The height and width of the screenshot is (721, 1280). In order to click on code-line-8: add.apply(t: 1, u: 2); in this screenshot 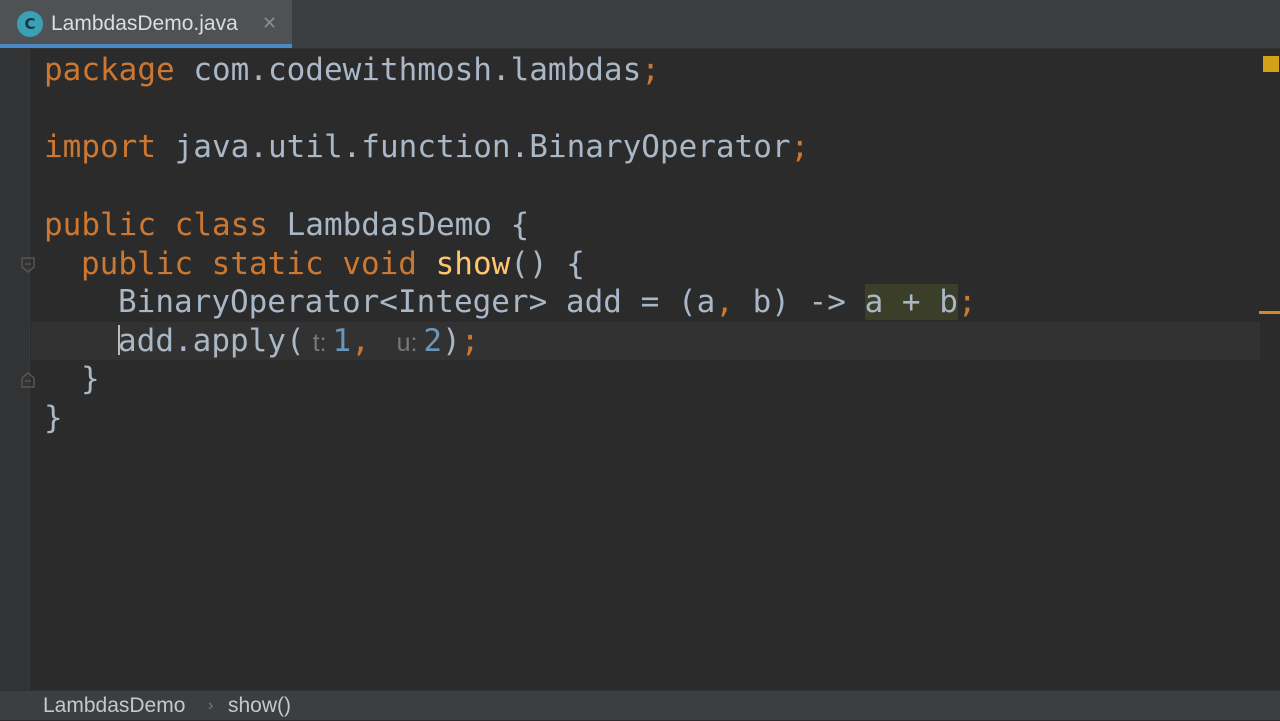, I will do `click(299, 341)`.